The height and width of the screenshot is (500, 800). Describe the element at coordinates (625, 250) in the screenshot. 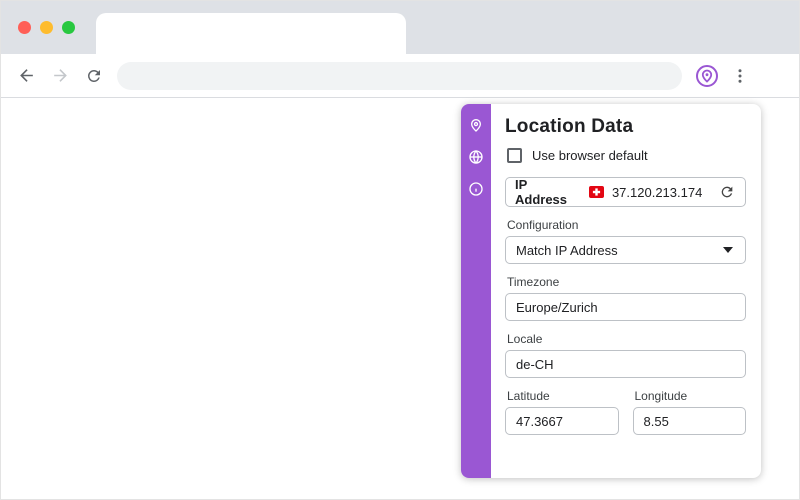

I see `configuration-select: Match IP Address` at that location.